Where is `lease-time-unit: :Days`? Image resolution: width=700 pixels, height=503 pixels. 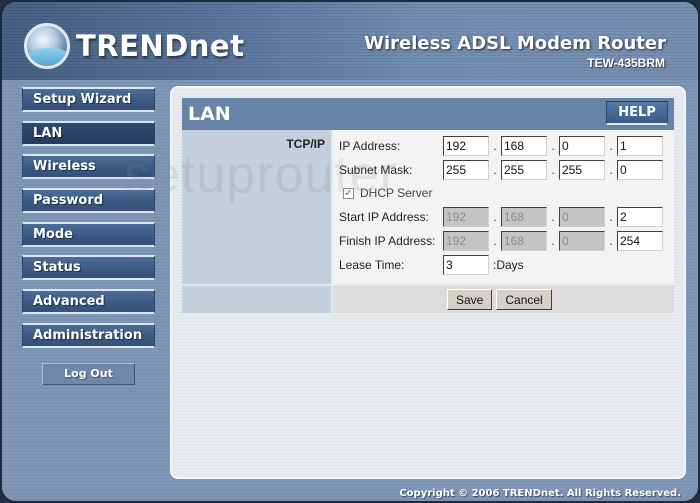
lease-time-unit: :Days is located at coordinates (508, 265).